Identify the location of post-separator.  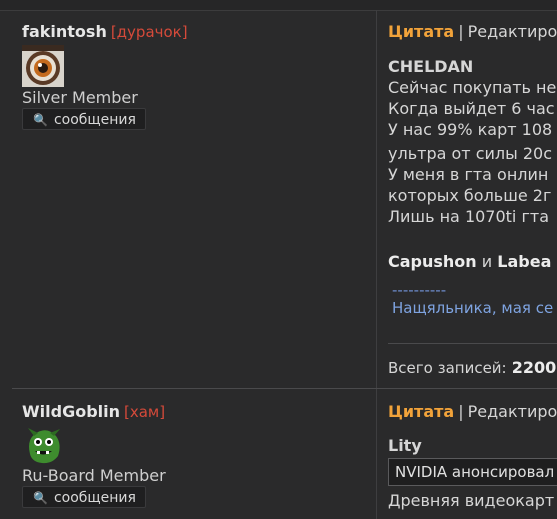
(284, 388).